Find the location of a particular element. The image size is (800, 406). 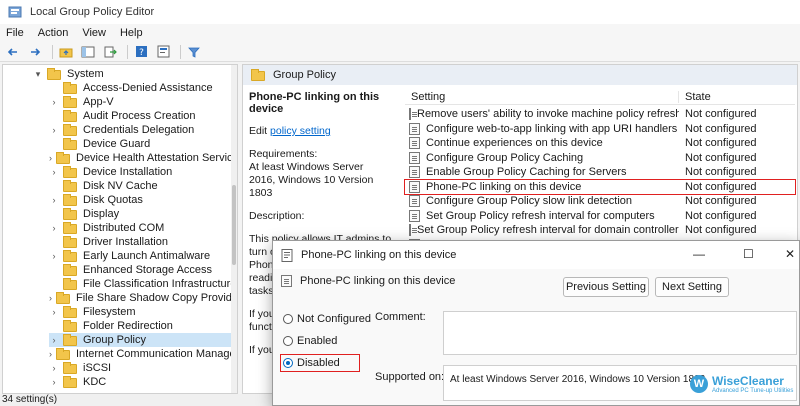

chevron-down-icon: ▾ is located at coordinates (38, 74).